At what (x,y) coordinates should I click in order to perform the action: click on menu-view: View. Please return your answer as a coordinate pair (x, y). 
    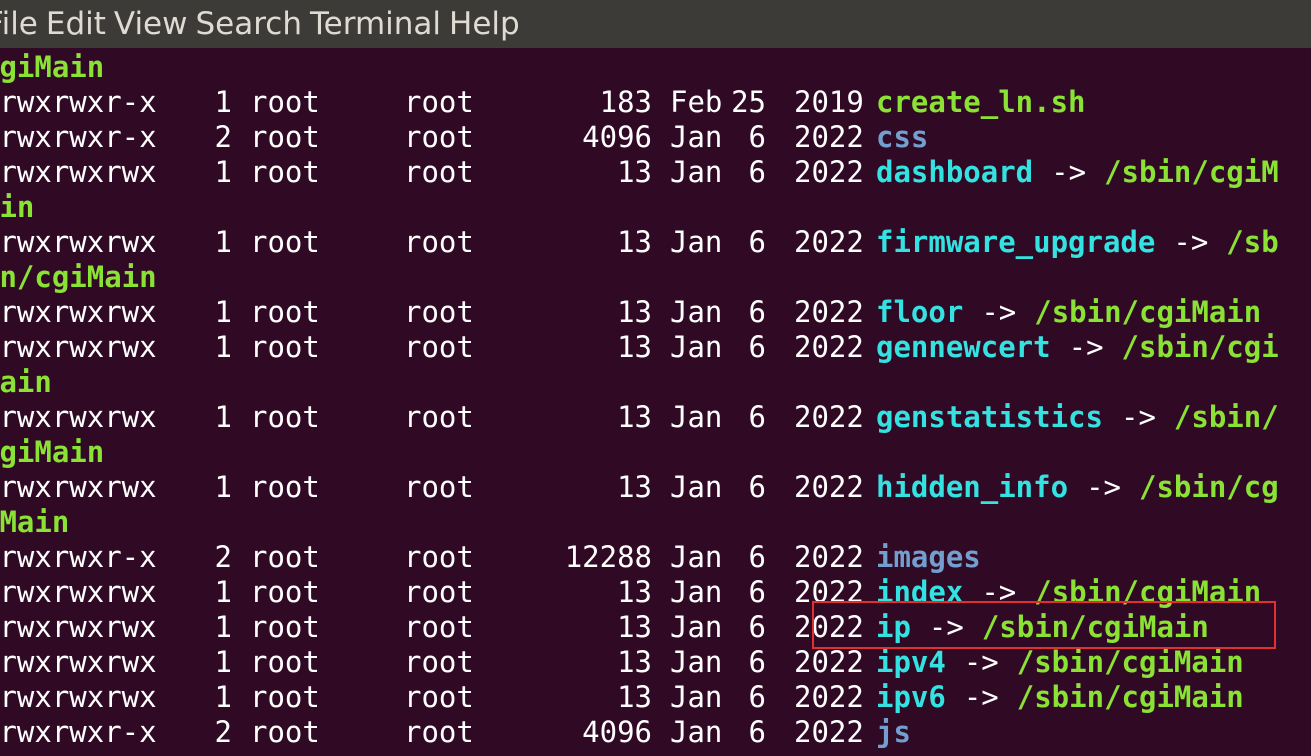
    Looking at the image, I should click on (155, 24).